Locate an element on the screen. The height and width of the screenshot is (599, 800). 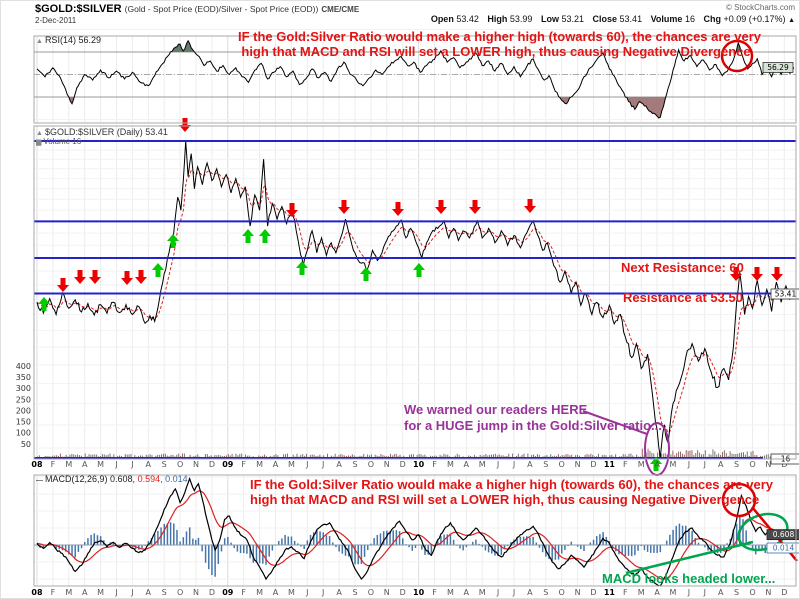
high-value: 53.99 is located at coordinates (521, 19).